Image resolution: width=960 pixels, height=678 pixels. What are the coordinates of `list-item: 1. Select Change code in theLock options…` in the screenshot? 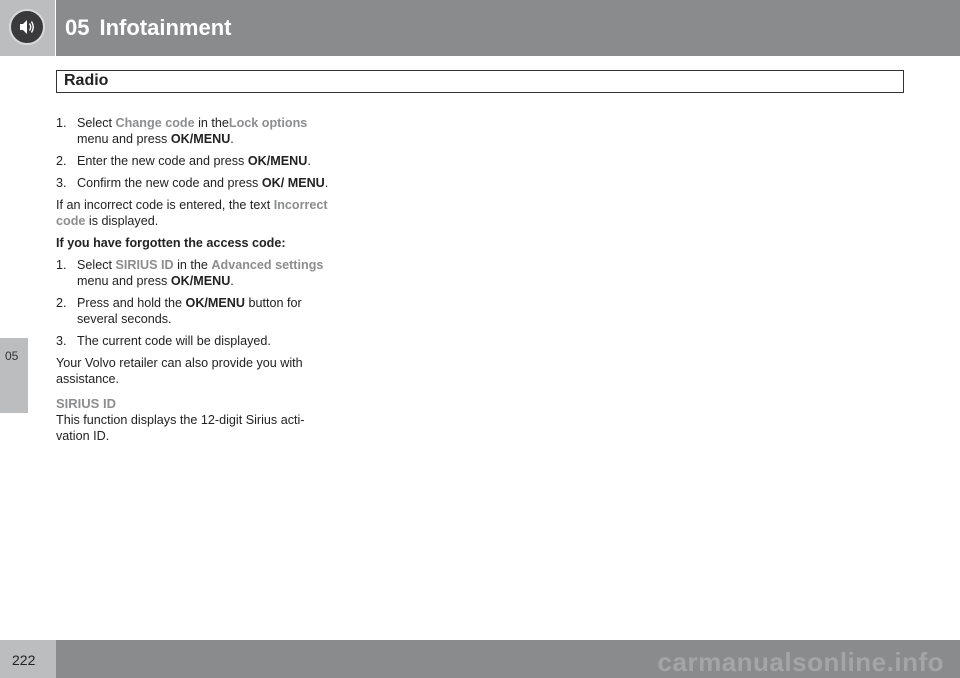 It's located at (196, 131).